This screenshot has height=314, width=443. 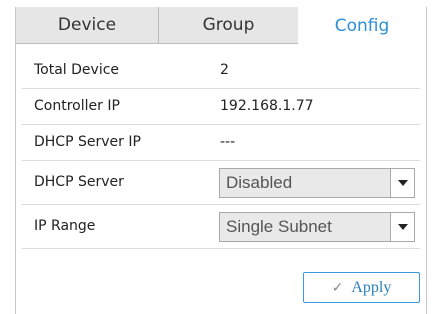 I want to click on tab-config-label: Config, so click(x=362, y=25).